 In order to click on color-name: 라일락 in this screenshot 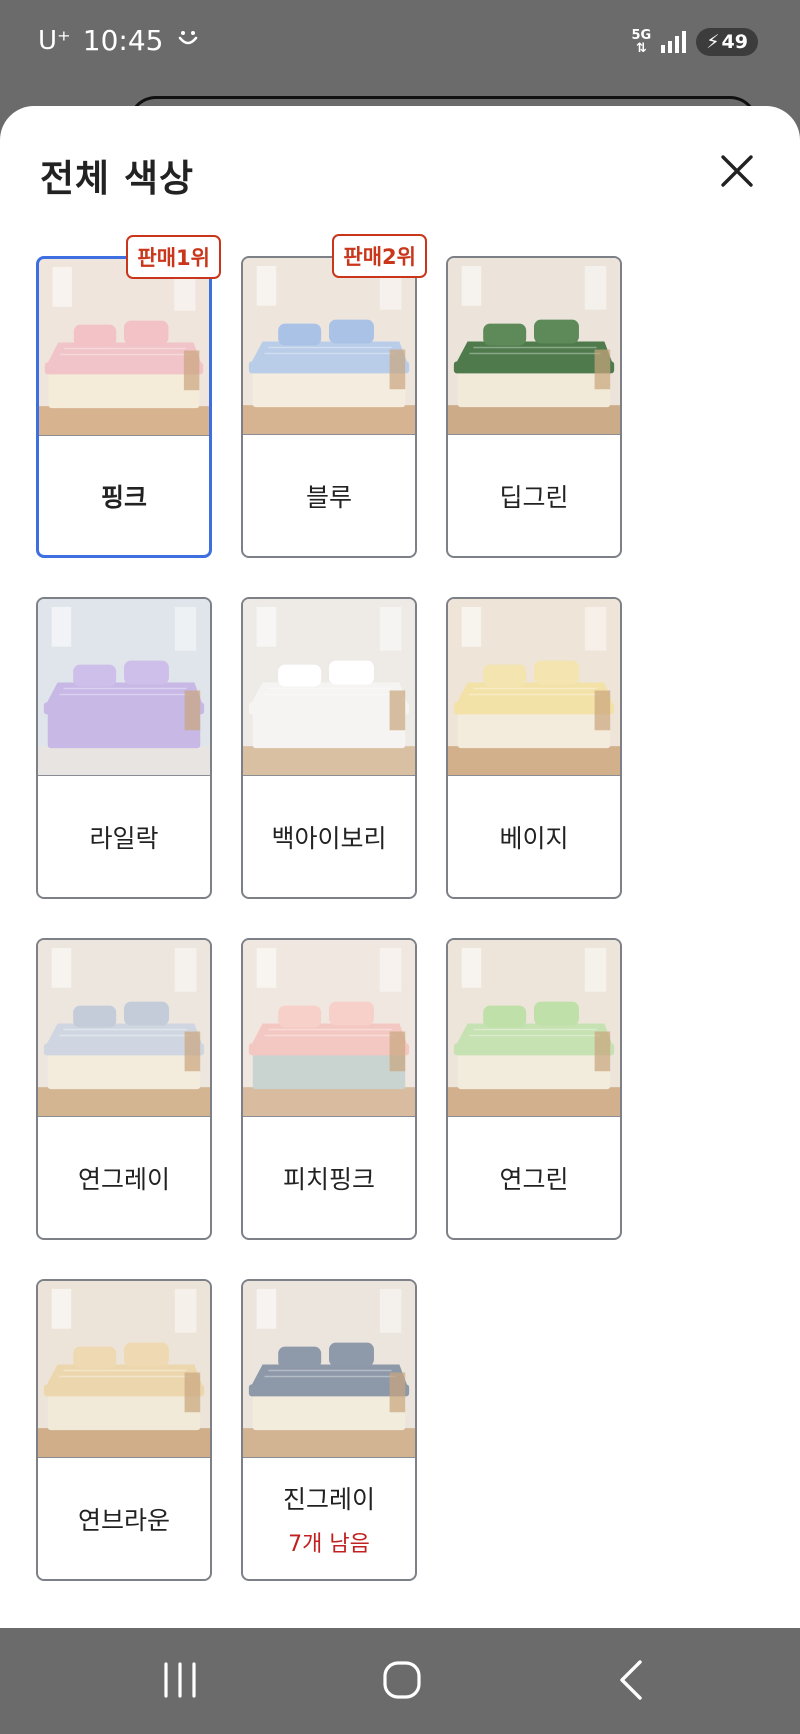, I will do `click(124, 838)`.